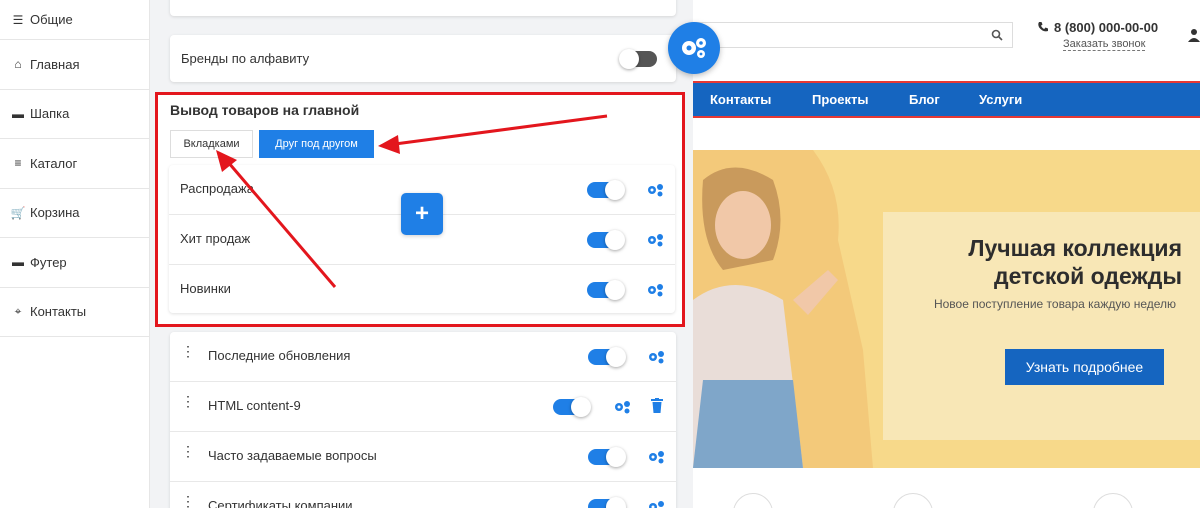 The image size is (1200, 508). What do you see at coordinates (18, 64) in the screenshot?
I see `home-icon: ⌂` at bounding box center [18, 64].